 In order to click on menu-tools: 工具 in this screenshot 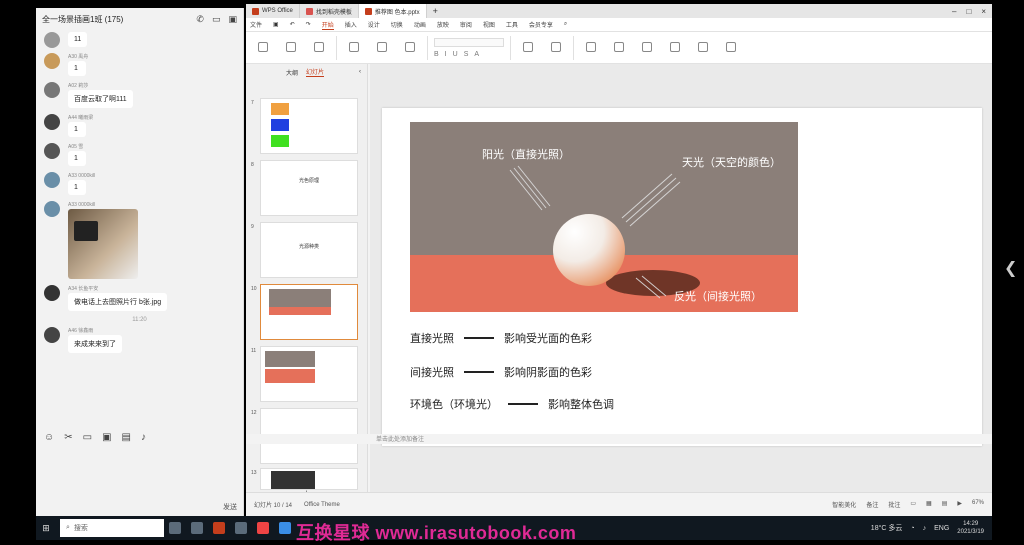, I will do `click(512, 24)`.